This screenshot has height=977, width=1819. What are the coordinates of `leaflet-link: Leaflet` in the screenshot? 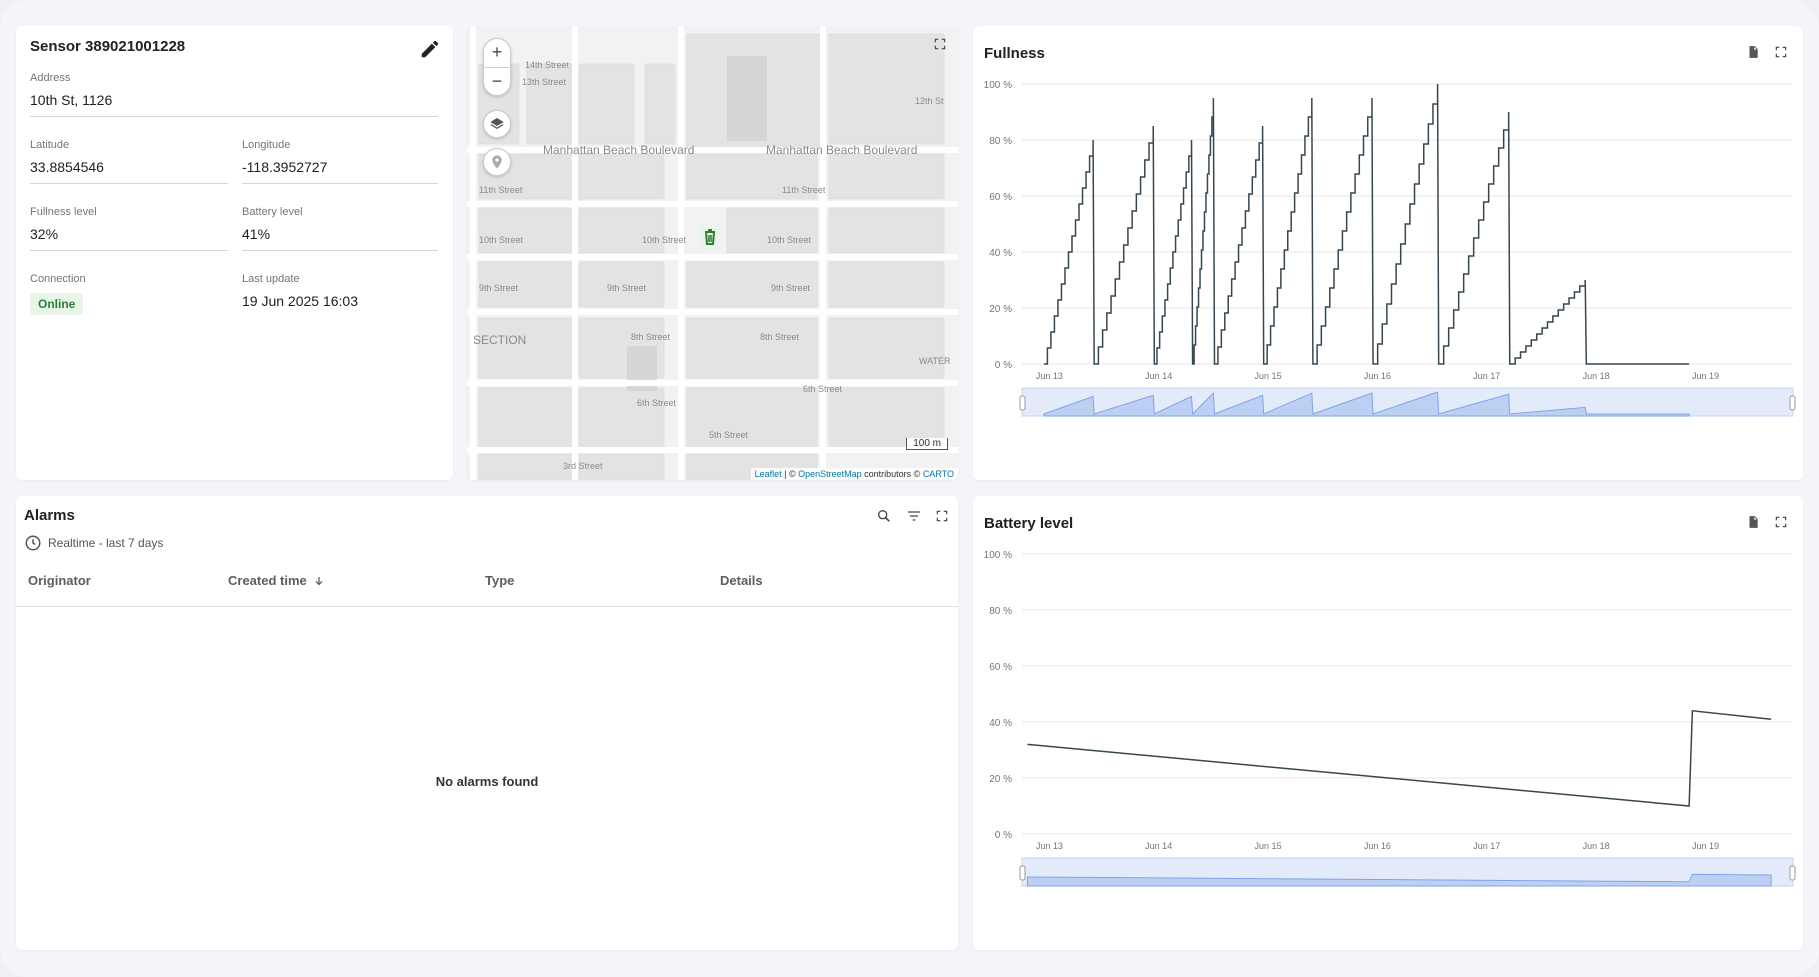 It's located at (768, 474).